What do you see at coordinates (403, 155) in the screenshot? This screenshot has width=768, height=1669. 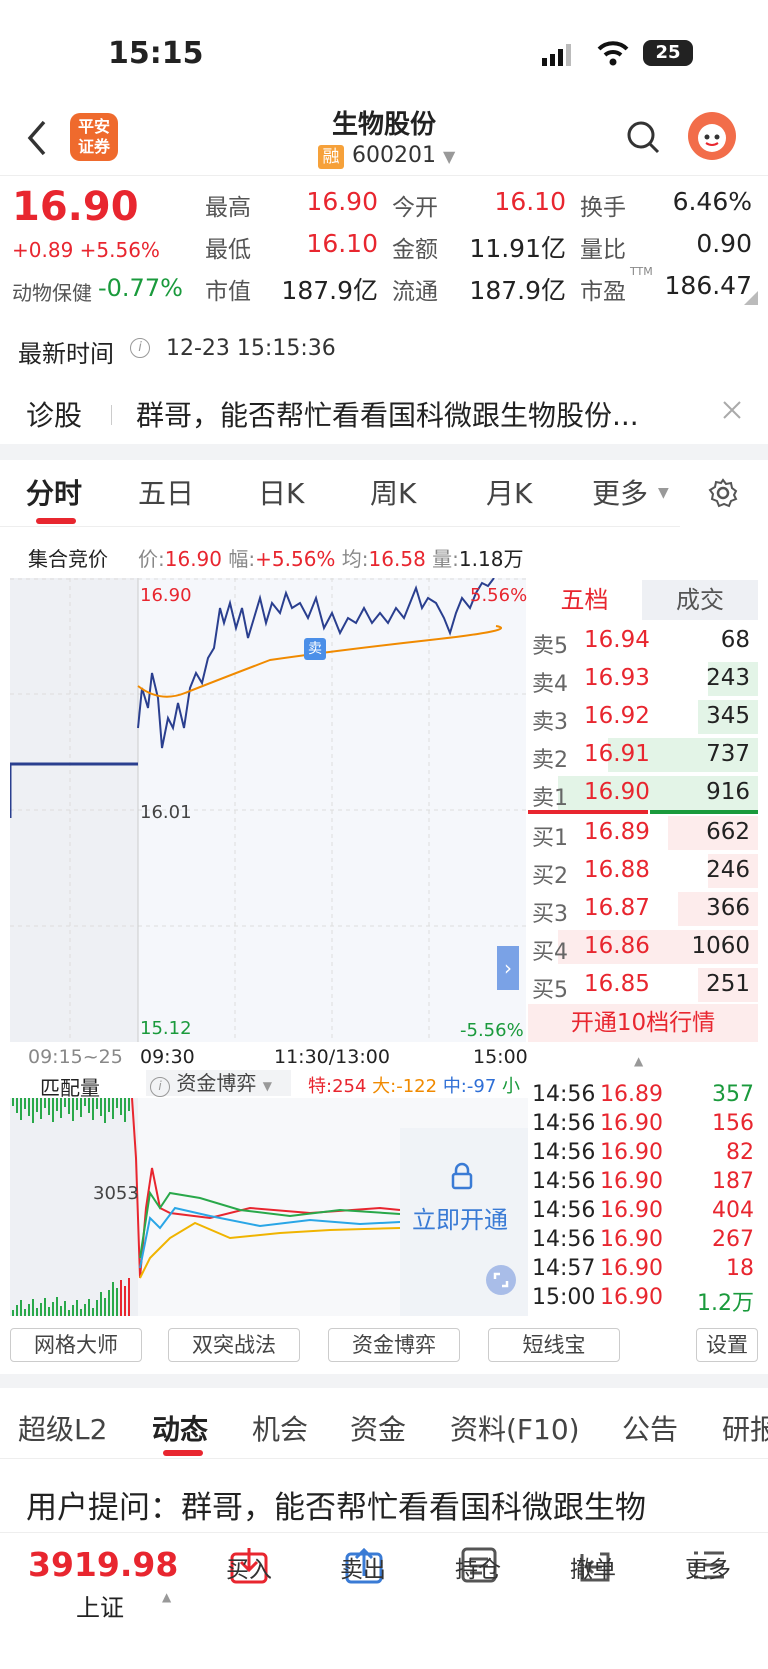 I see `stock-code: 600201 ▼` at bounding box center [403, 155].